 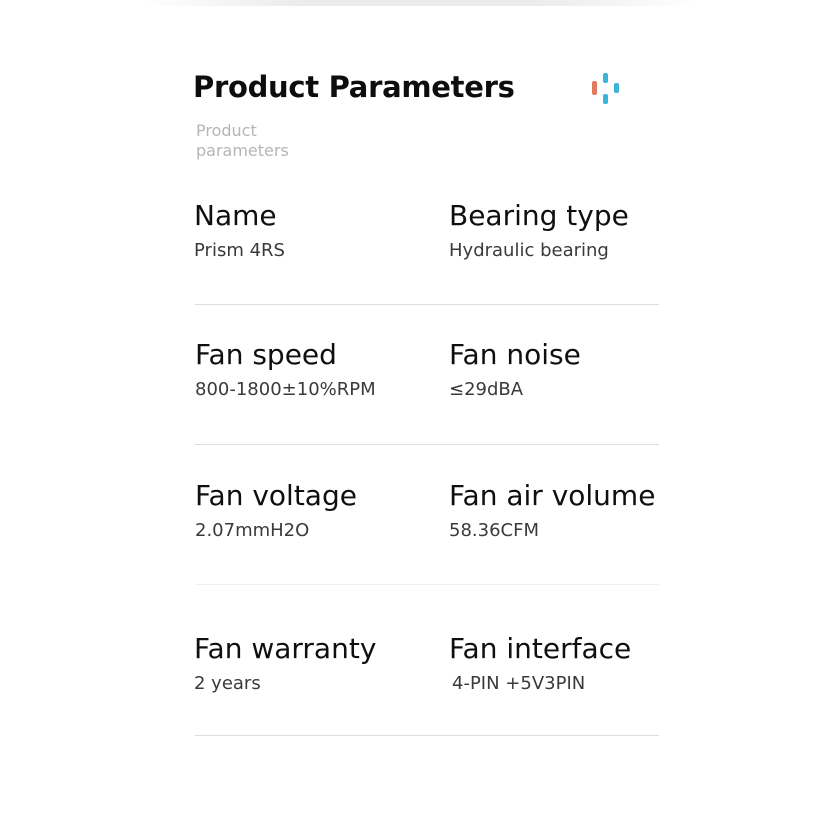 I want to click on logo-blue-bar-right, so click(x=616, y=88).